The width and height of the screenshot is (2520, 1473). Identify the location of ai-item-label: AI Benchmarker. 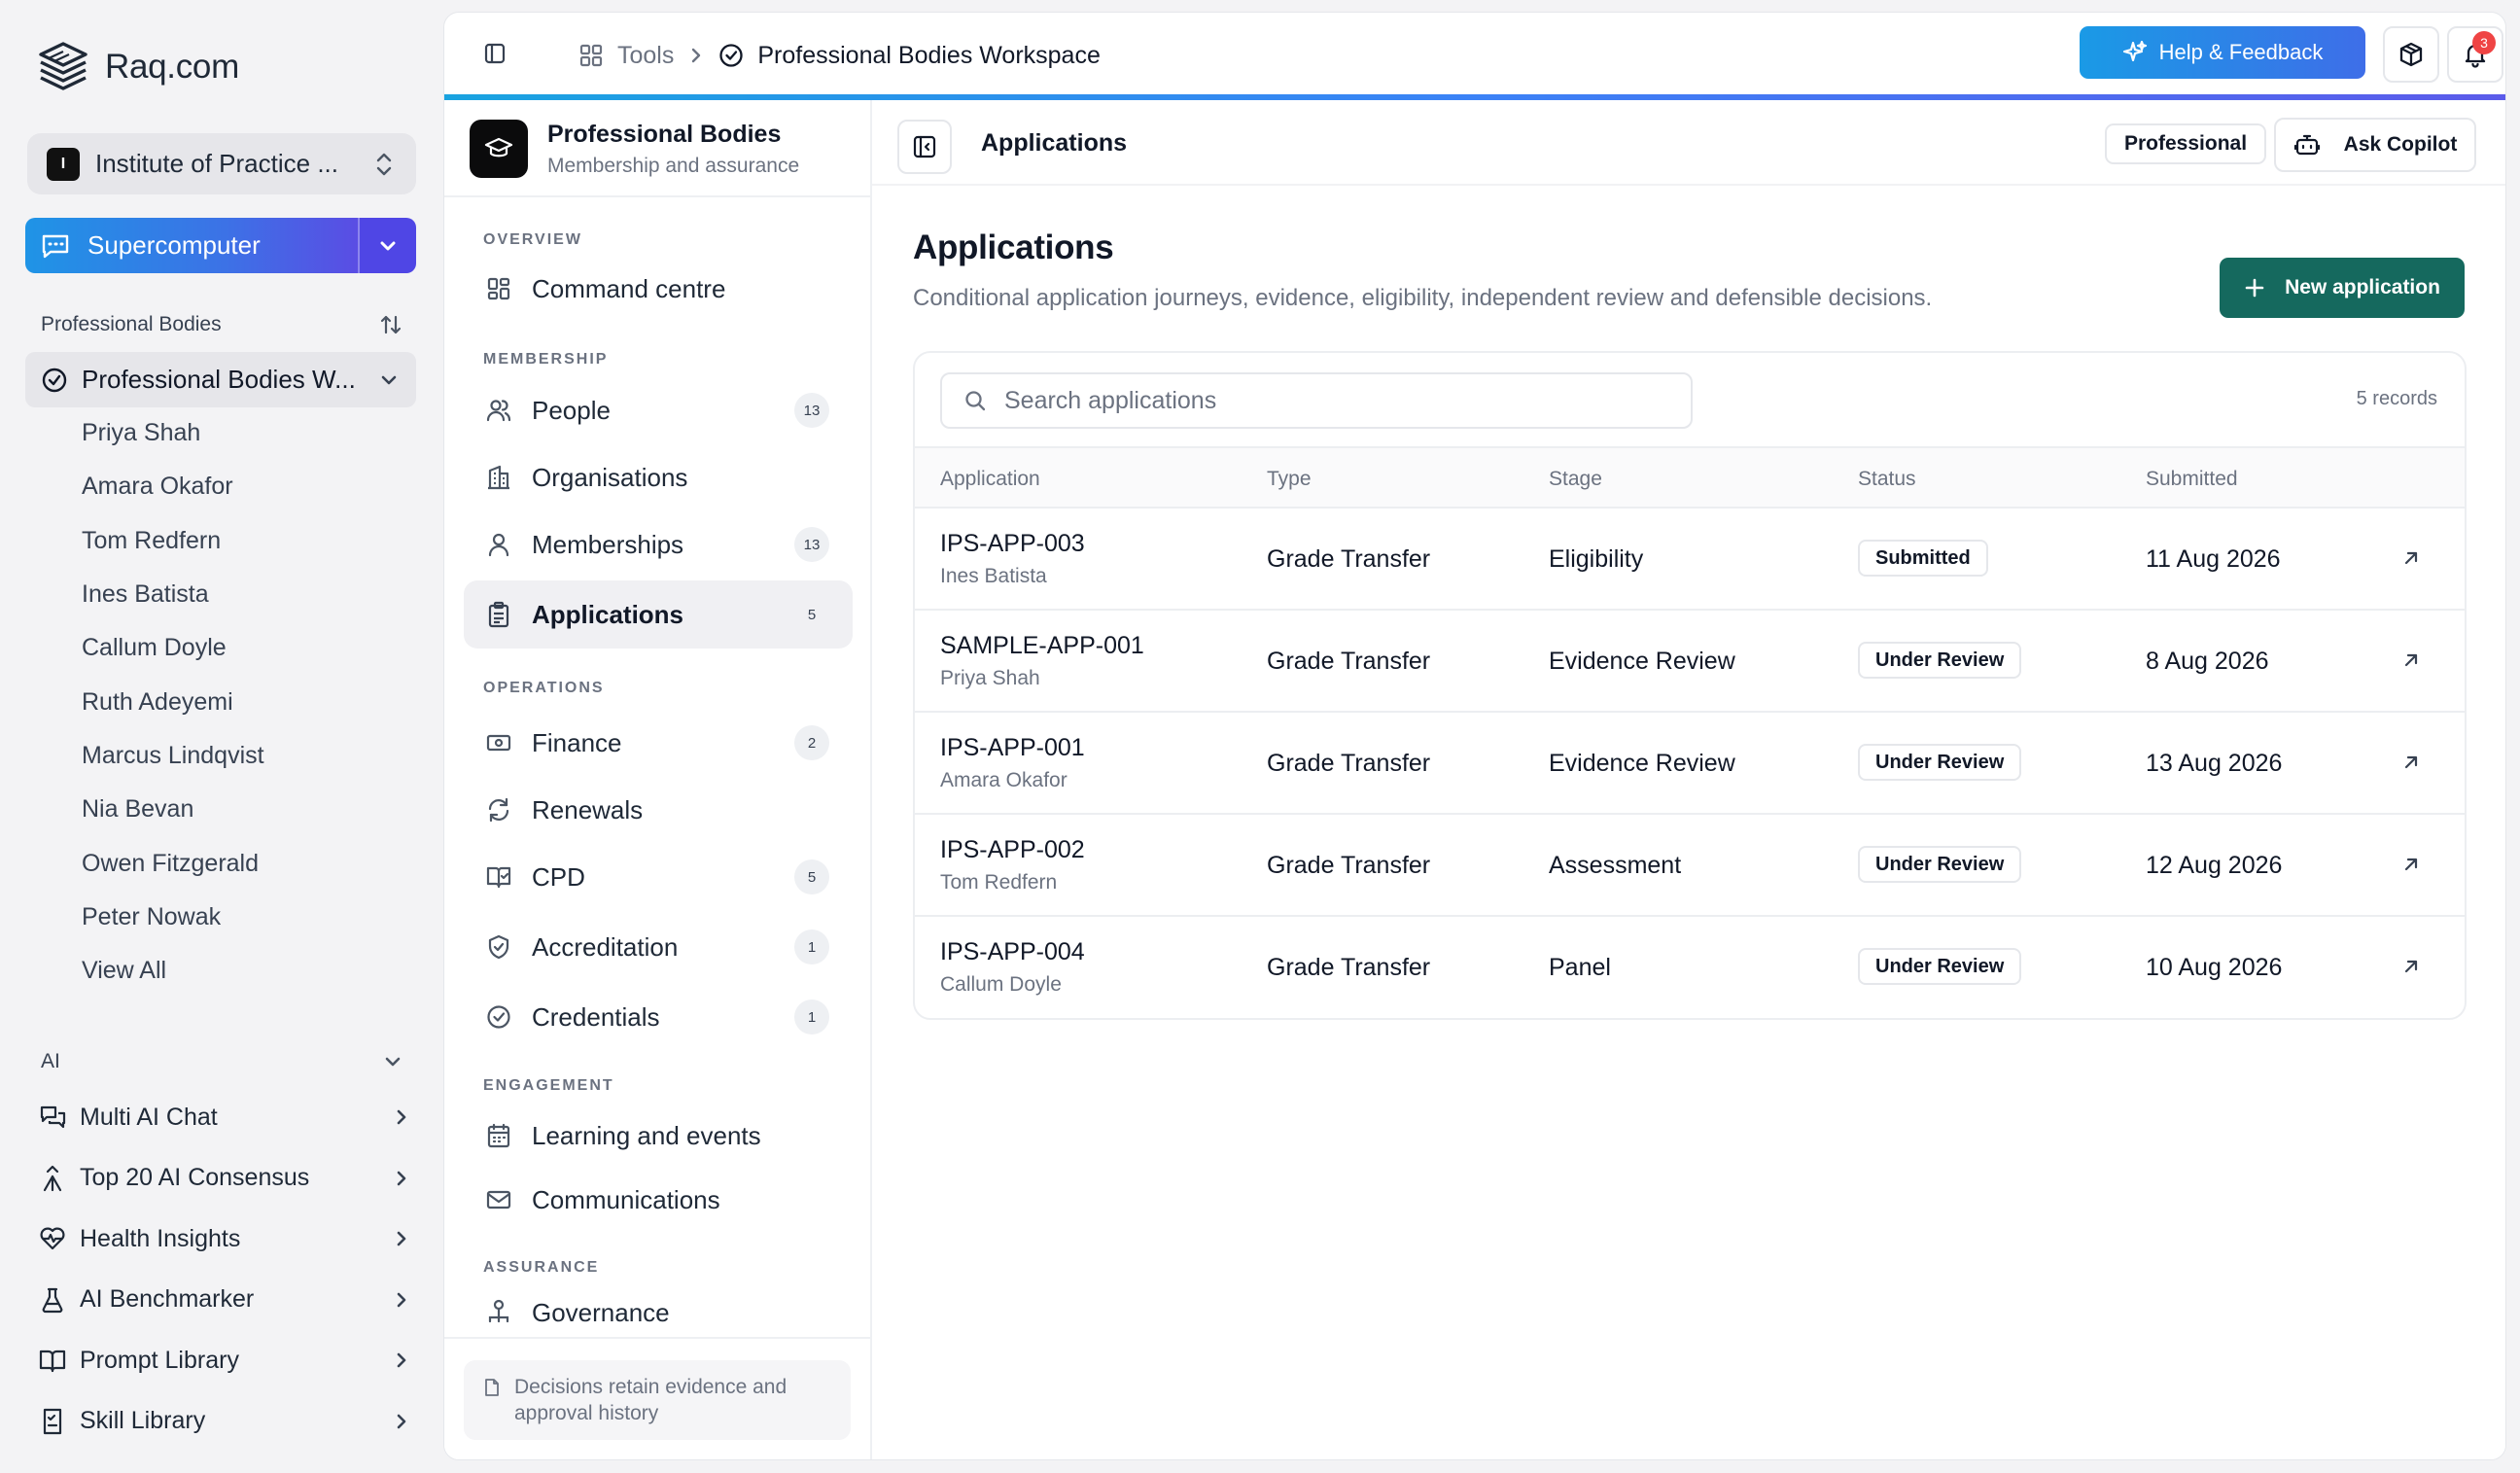
(167, 1299).